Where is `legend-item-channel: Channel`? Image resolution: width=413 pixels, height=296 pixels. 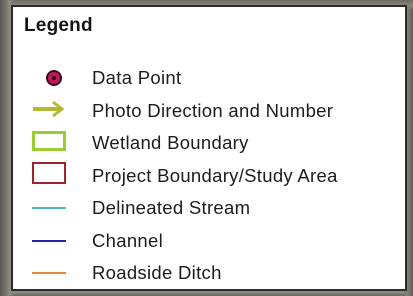 legend-item-channel: Channel is located at coordinates (209, 241).